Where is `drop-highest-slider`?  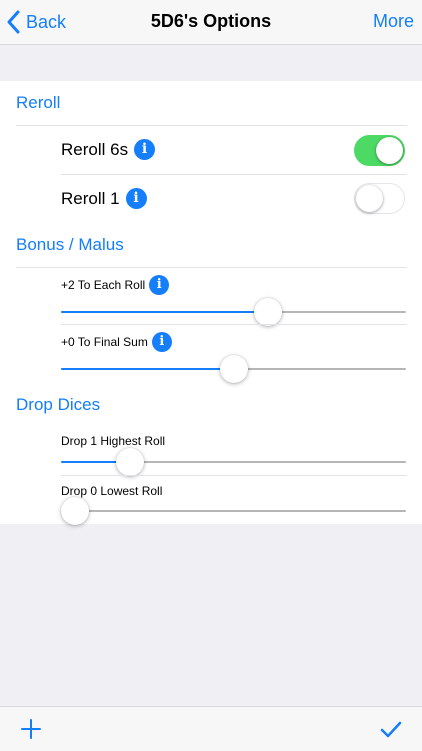 drop-highest-slider is located at coordinates (233, 462).